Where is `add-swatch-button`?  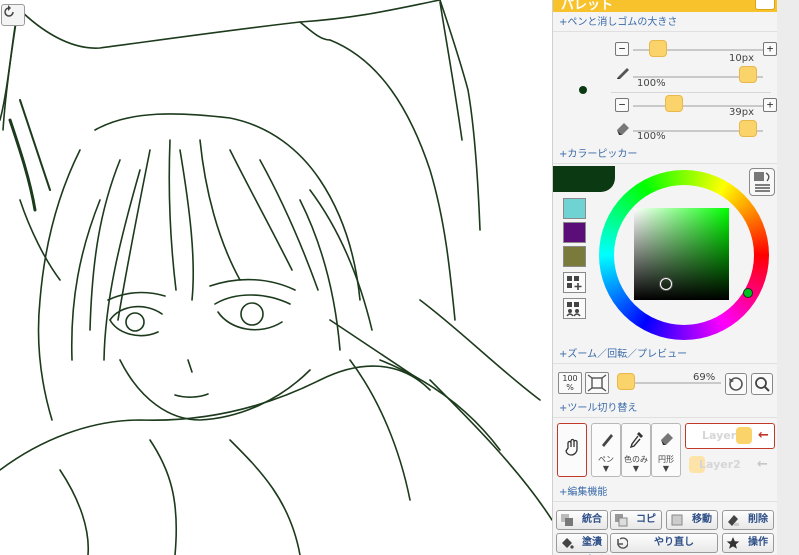
add-swatch-button is located at coordinates (574, 282).